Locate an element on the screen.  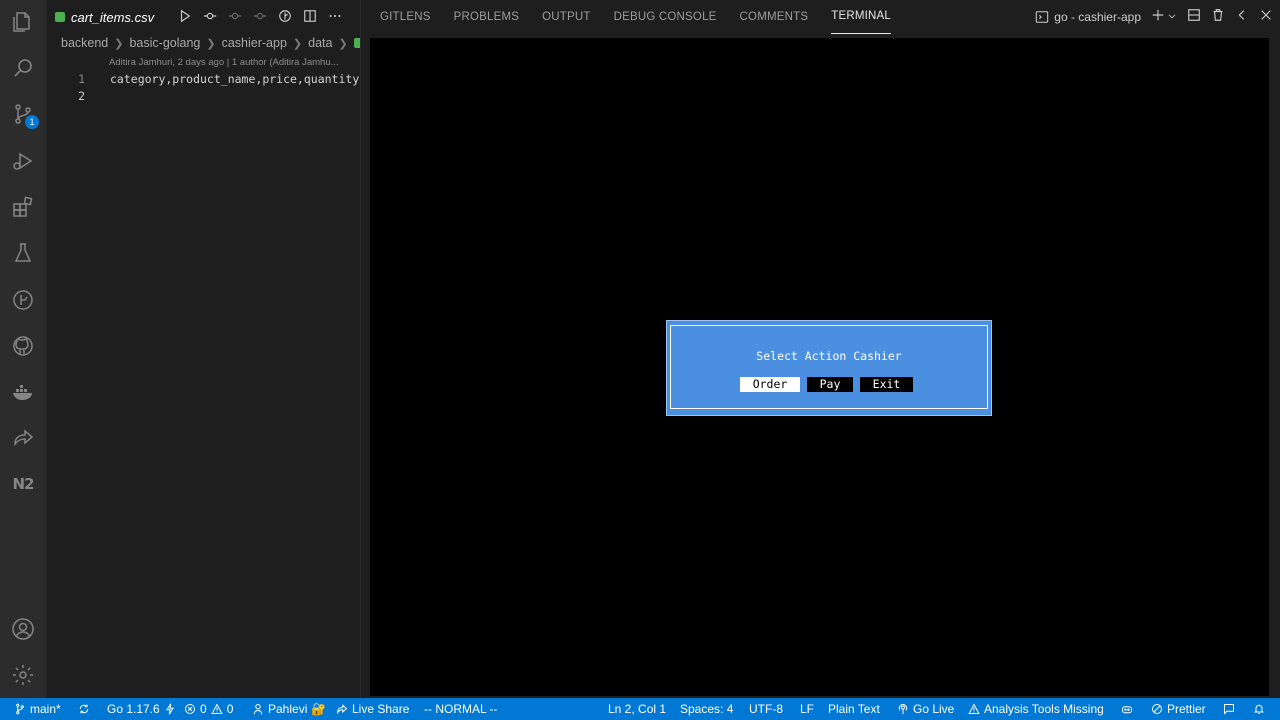
search-icon is located at coordinates (23, 68).